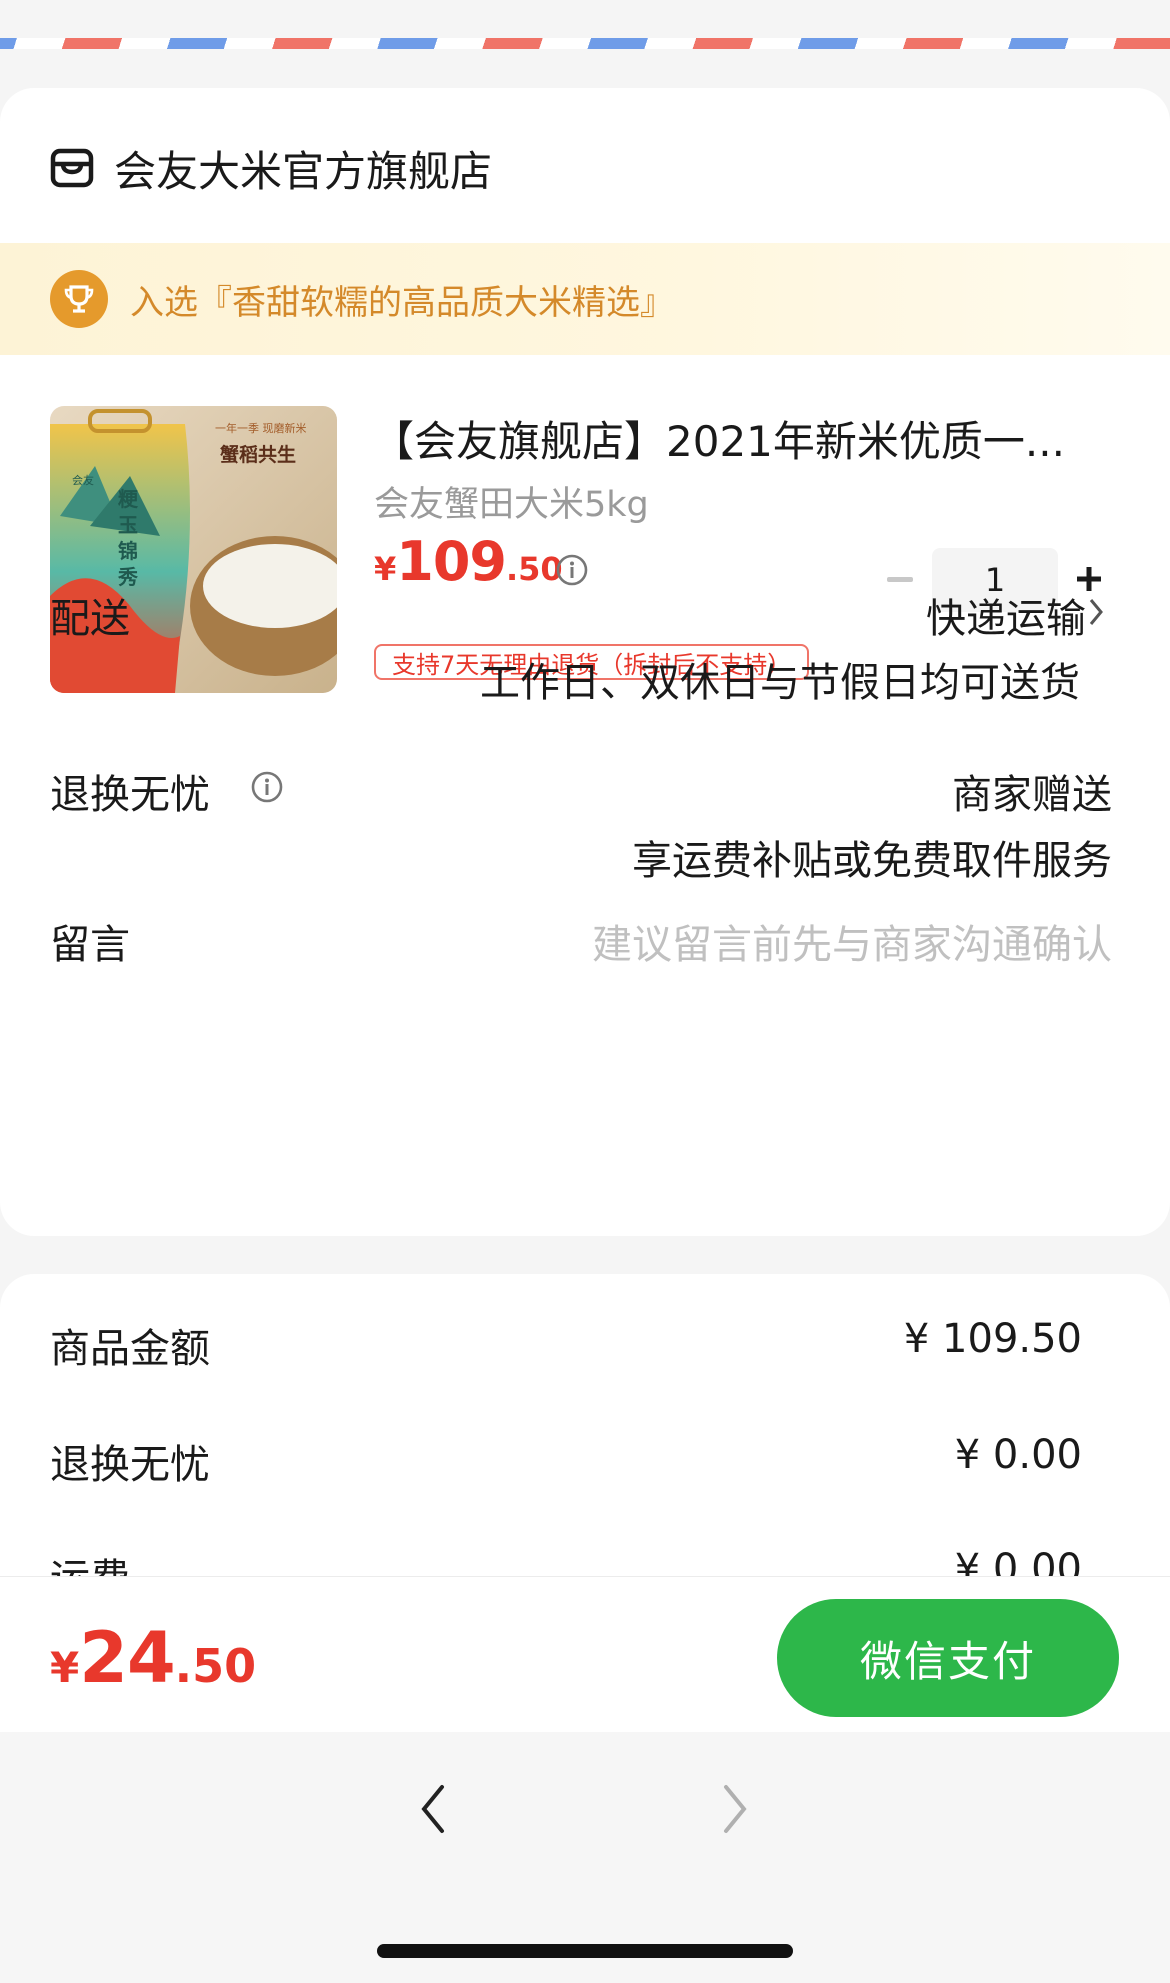 This screenshot has width=1170, height=1983. Describe the element at coordinates (65, 1667) in the screenshot. I see `total-currency: ¥` at that location.